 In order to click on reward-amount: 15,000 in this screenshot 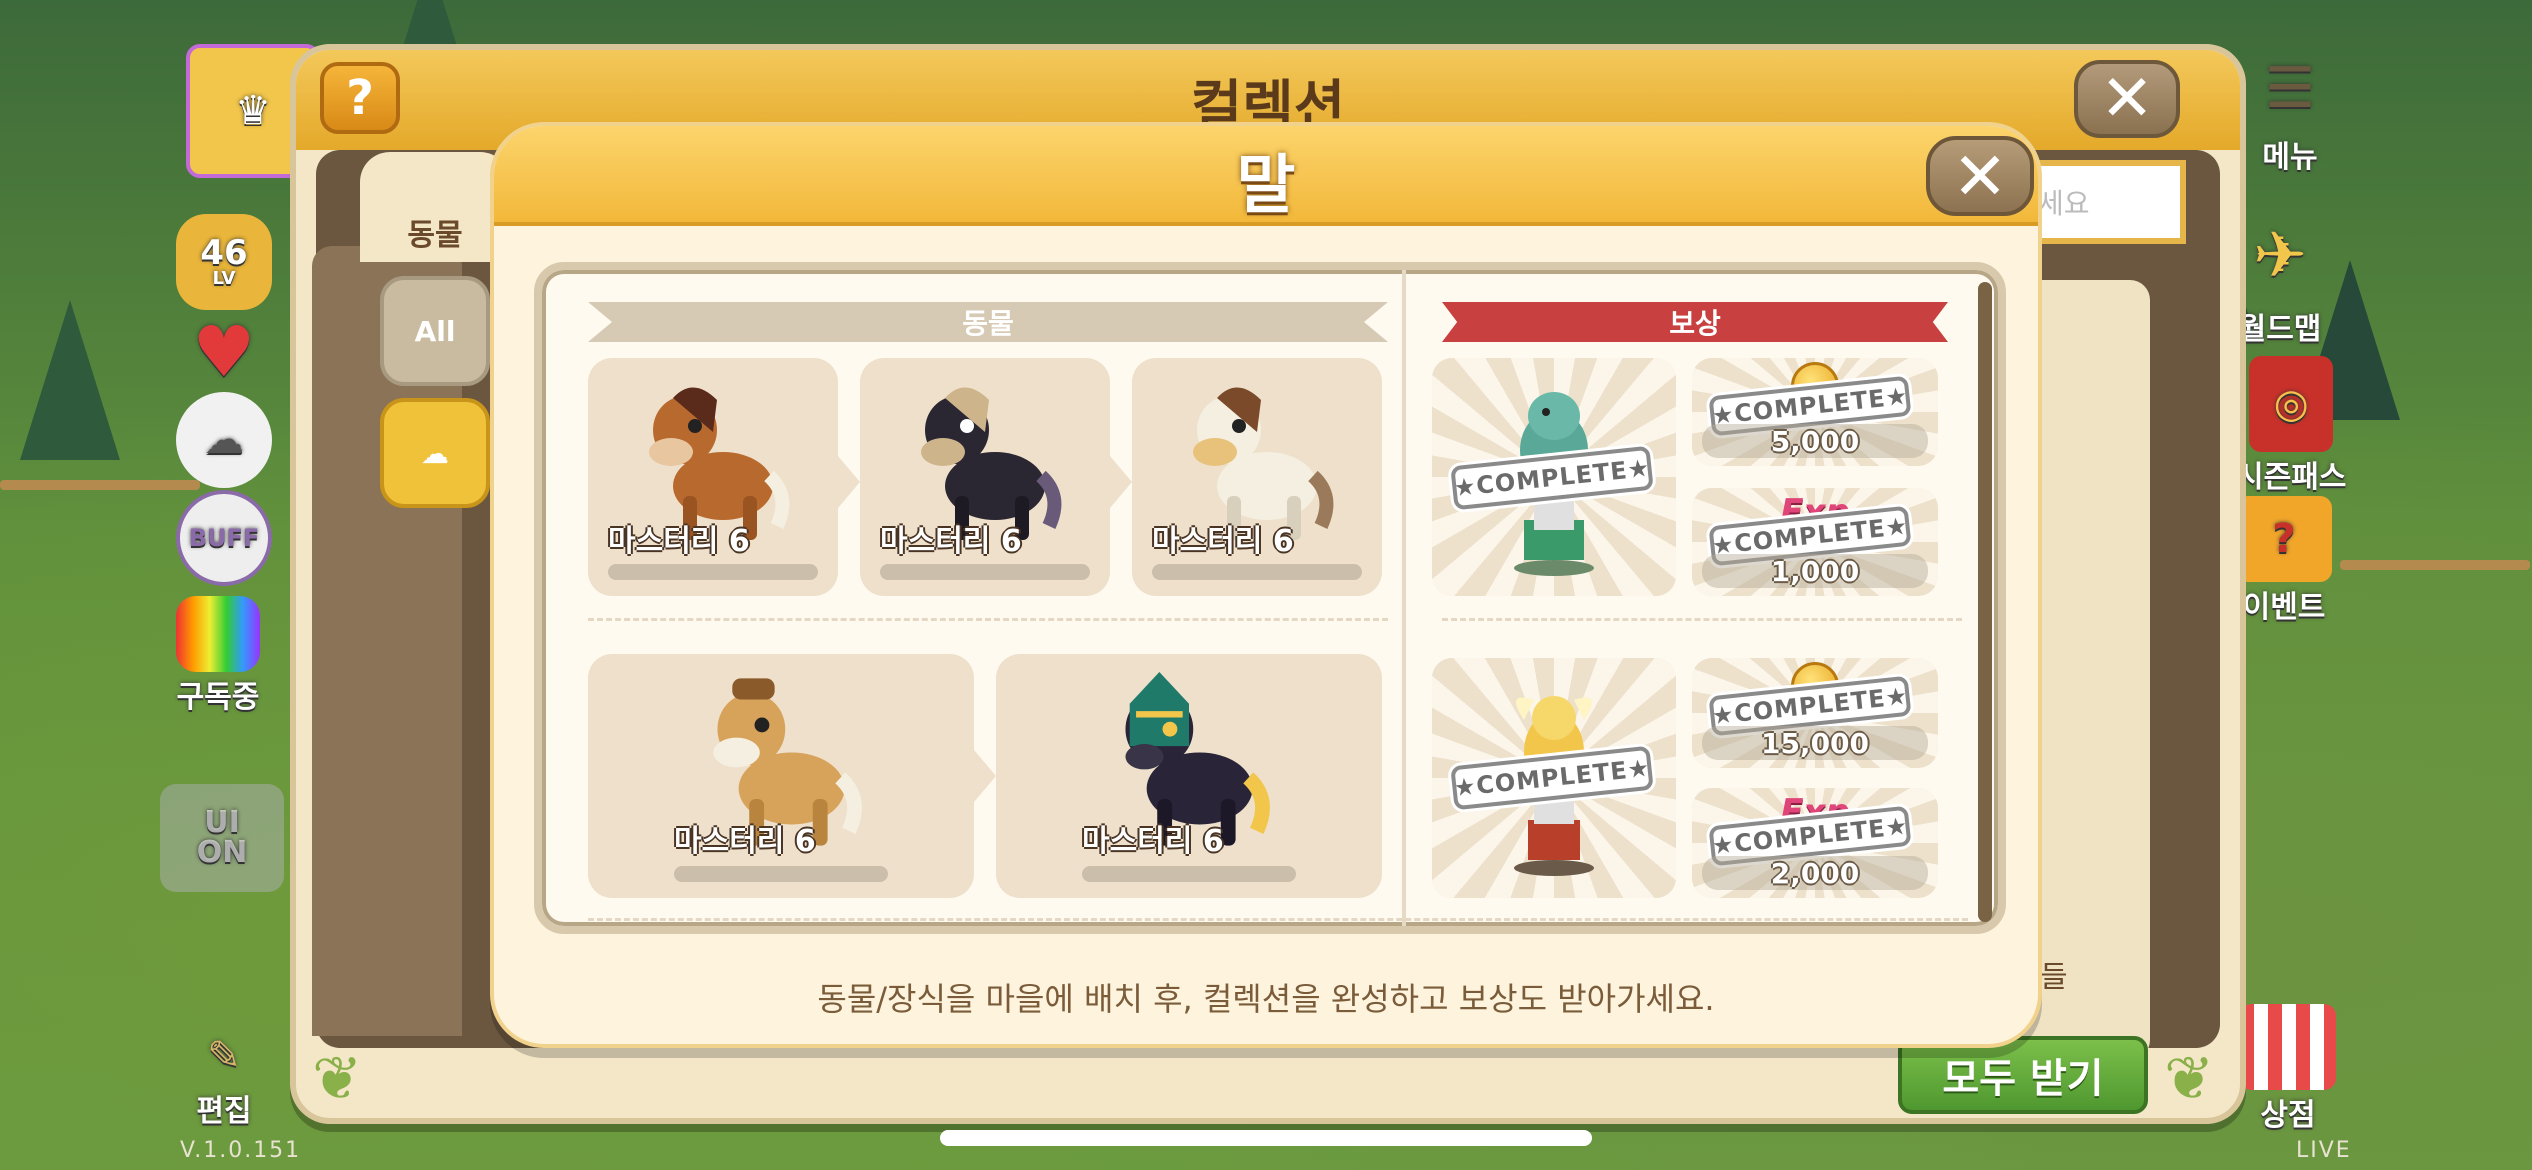, I will do `click(1815, 743)`.